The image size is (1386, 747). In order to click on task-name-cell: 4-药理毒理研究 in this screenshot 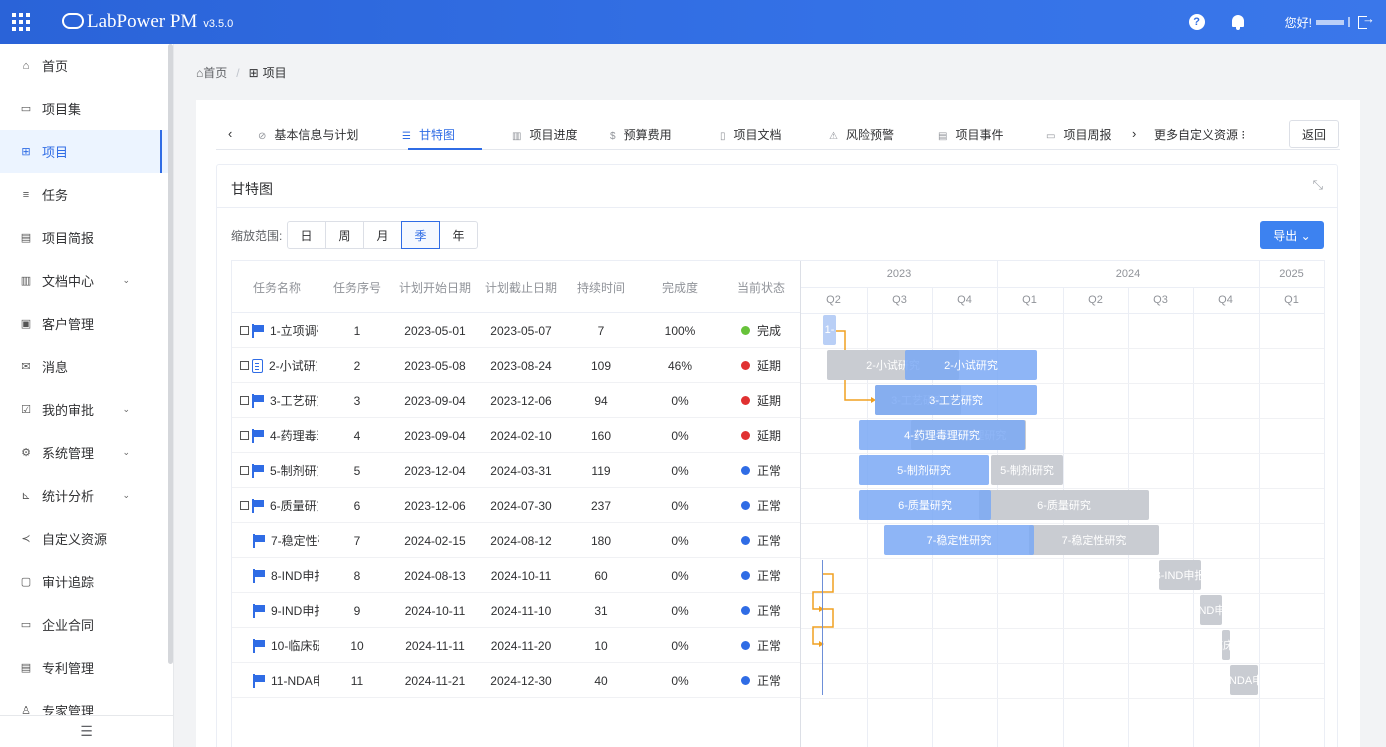, I will do `click(282, 435)`.